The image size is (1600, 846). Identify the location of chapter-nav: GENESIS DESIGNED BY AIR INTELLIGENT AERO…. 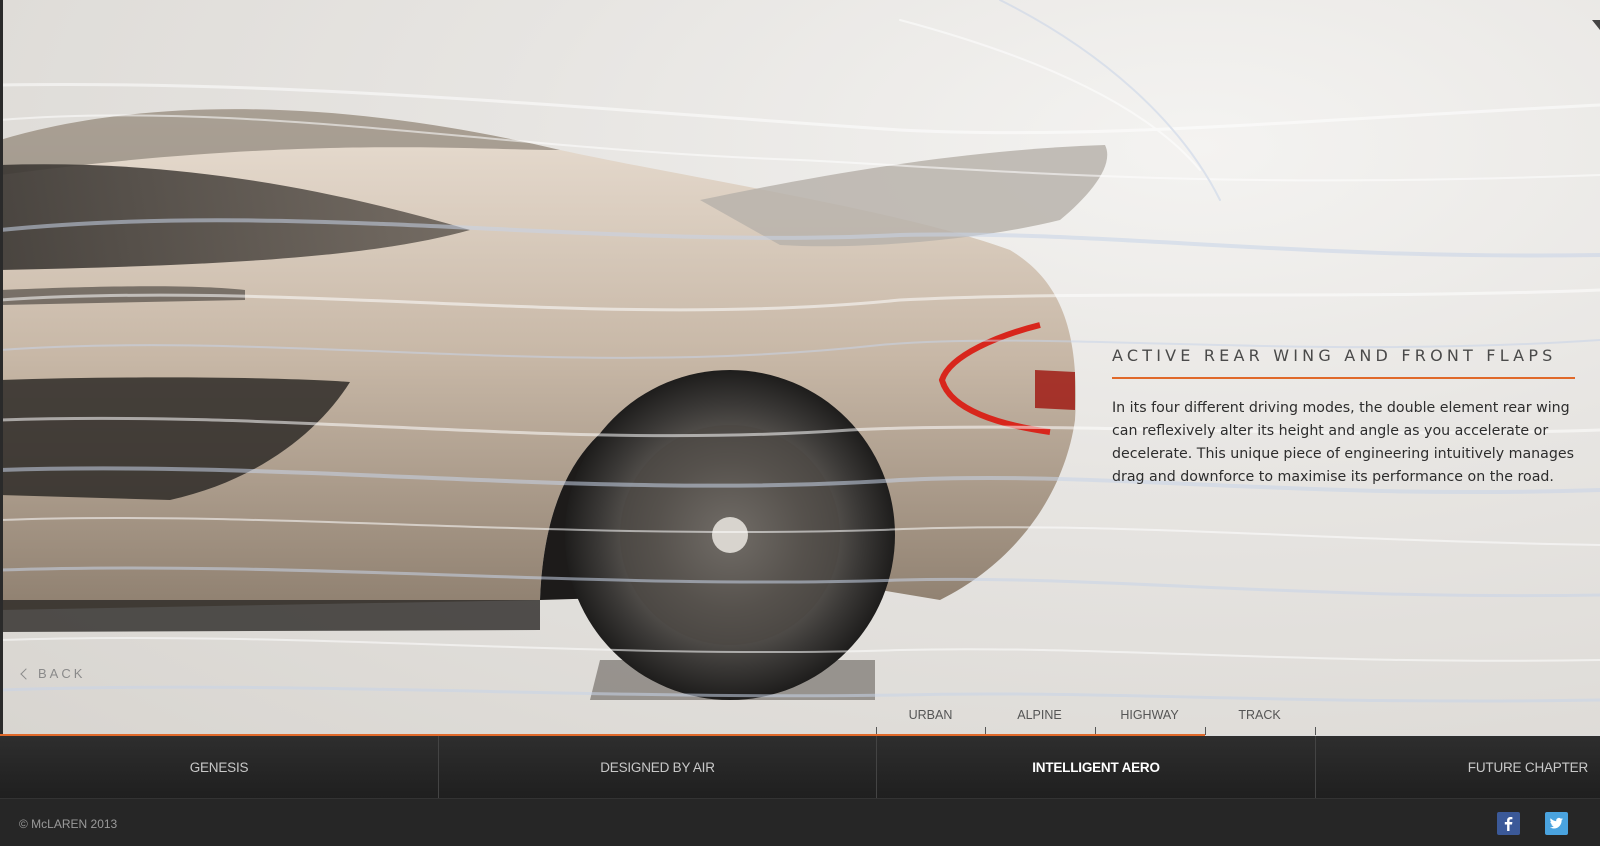
(800, 767).